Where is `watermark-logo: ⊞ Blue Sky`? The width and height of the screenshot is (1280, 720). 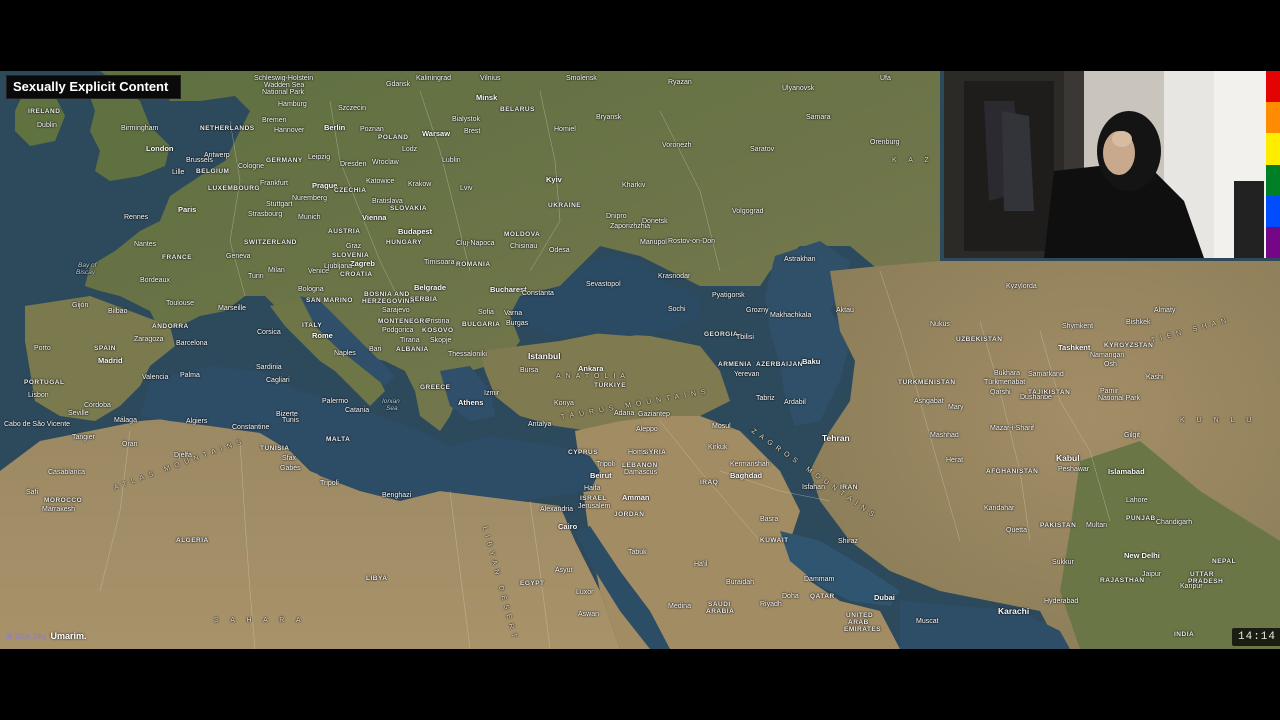 watermark-logo: ⊞ Blue Sky is located at coordinates (26, 636).